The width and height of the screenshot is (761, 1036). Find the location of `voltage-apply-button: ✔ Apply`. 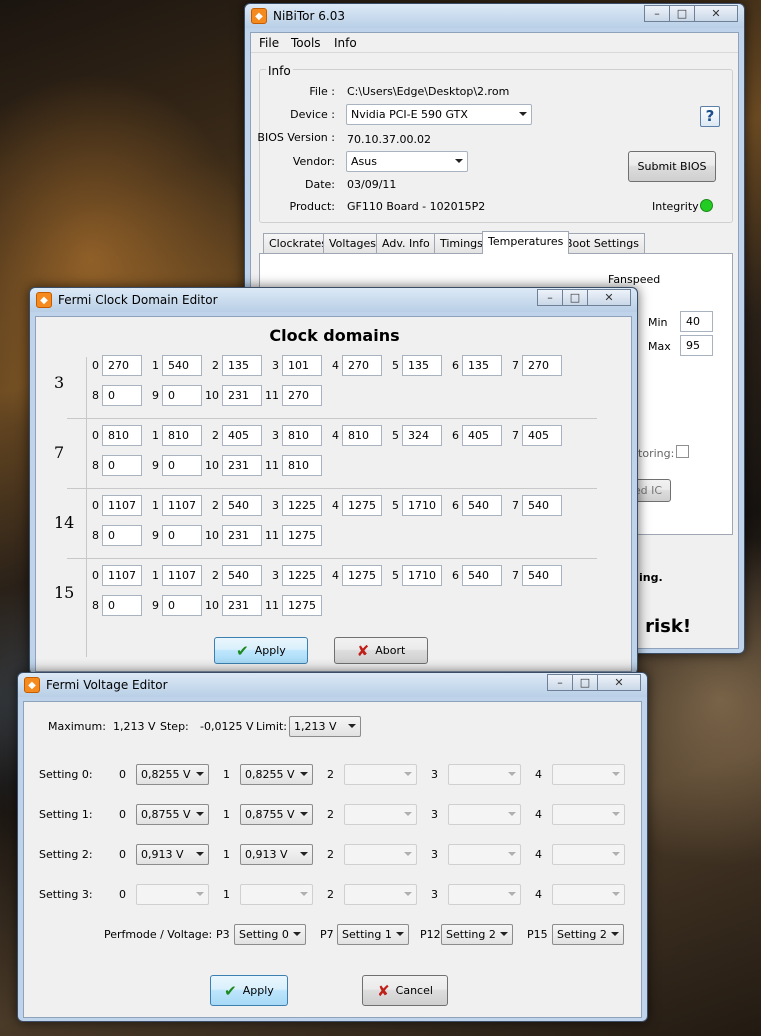

voltage-apply-button: ✔ Apply is located at coordinates (249, 990).